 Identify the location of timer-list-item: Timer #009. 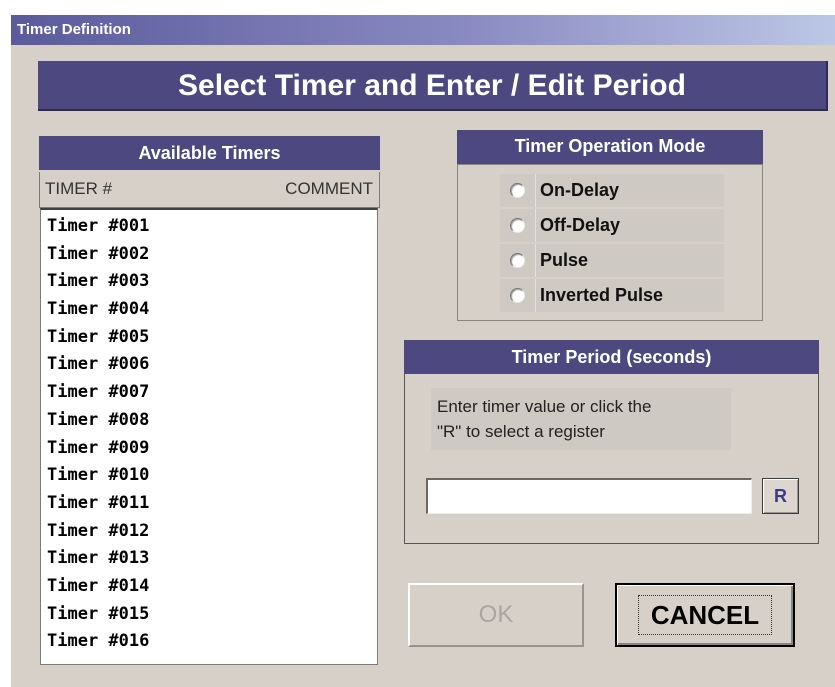
(209, 449).